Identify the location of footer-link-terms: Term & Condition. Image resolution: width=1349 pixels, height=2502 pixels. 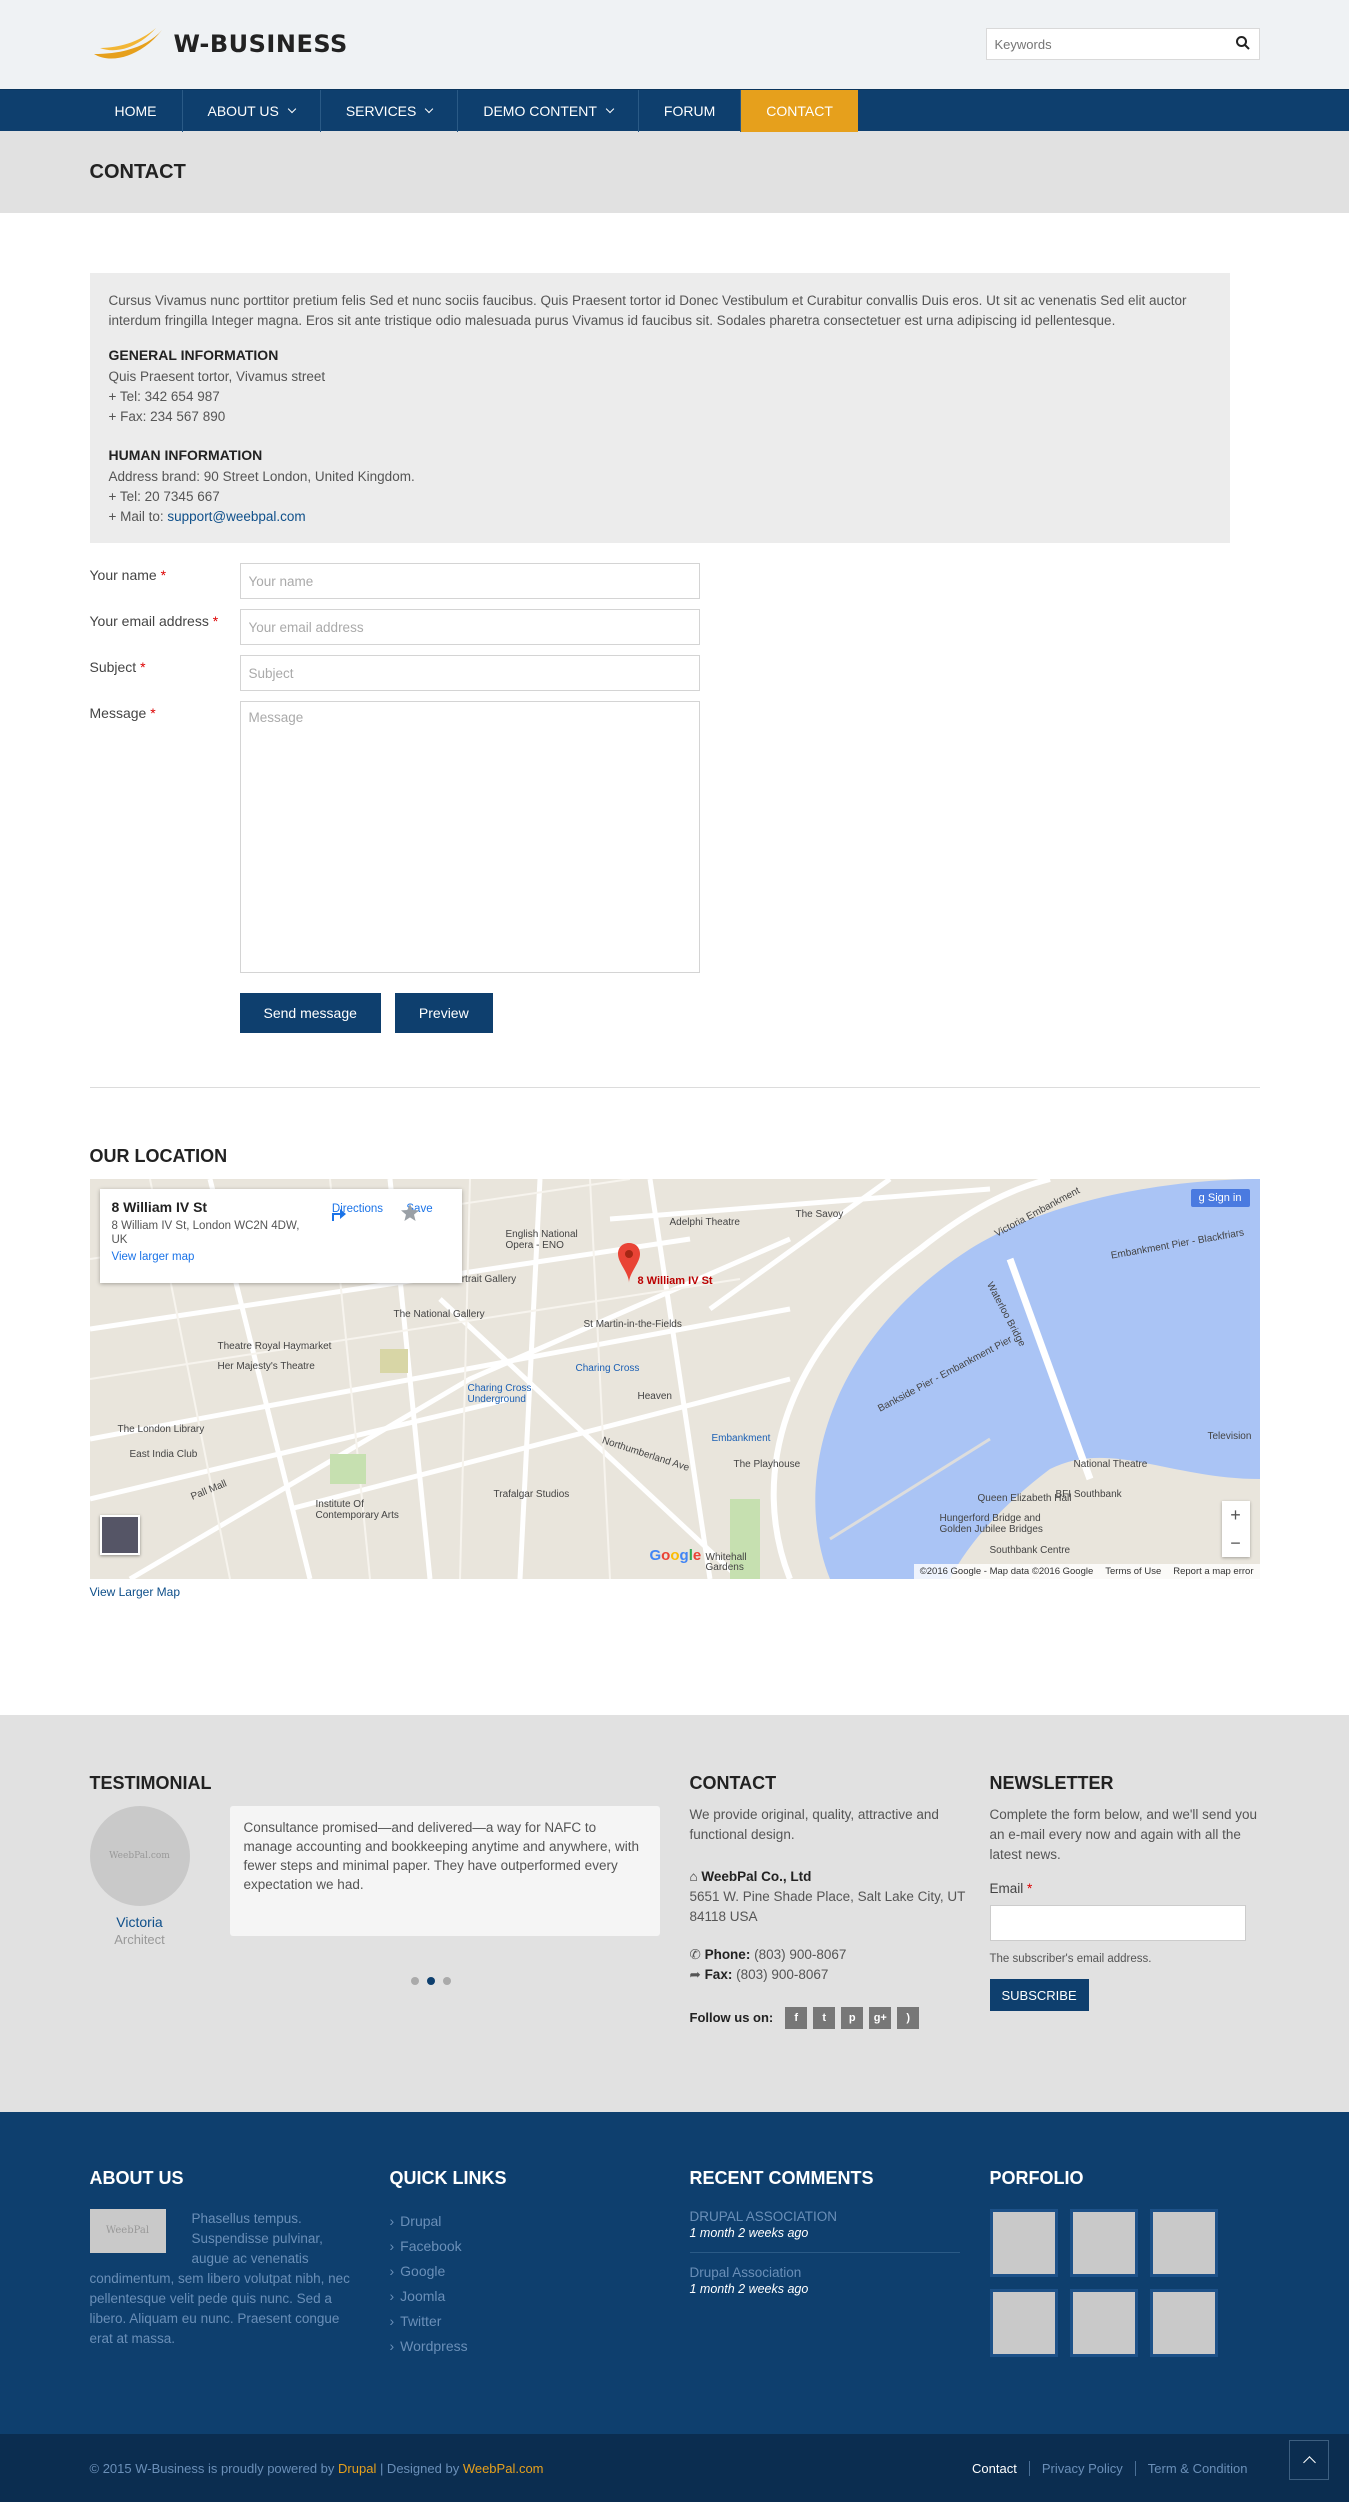
(1197, 2468).